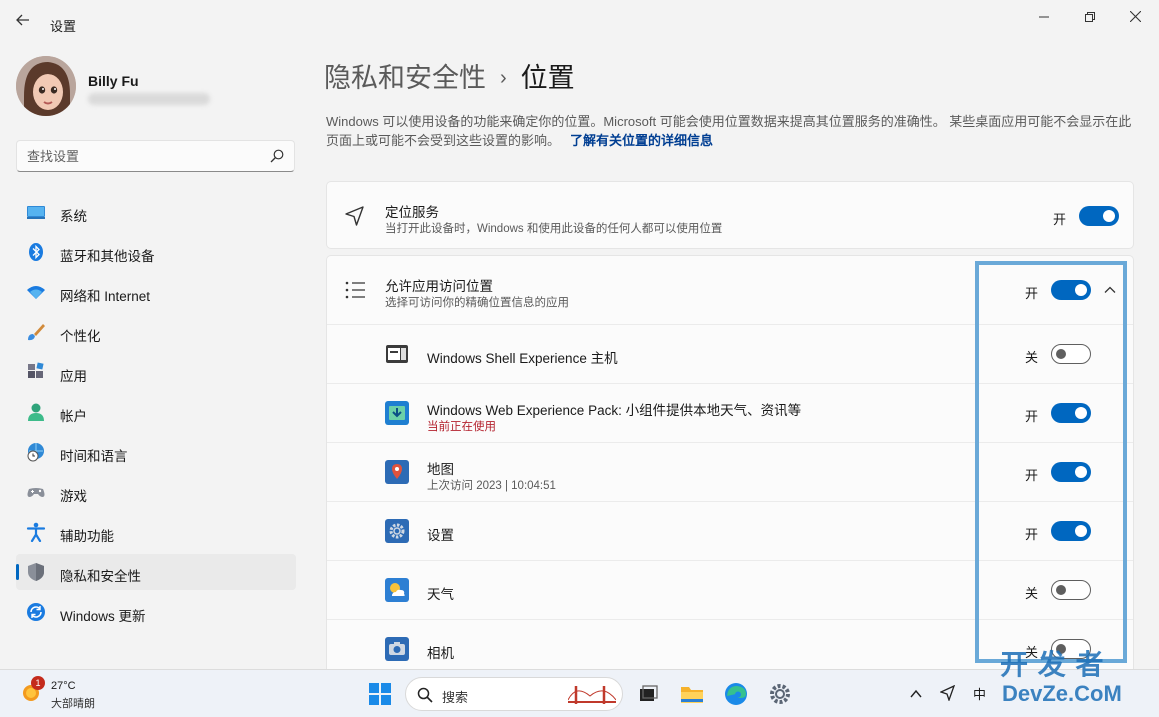 This screenshot has width=1159, height=717. I want to click on sidebar-item-accounts: 帐户, so click(156, 412).